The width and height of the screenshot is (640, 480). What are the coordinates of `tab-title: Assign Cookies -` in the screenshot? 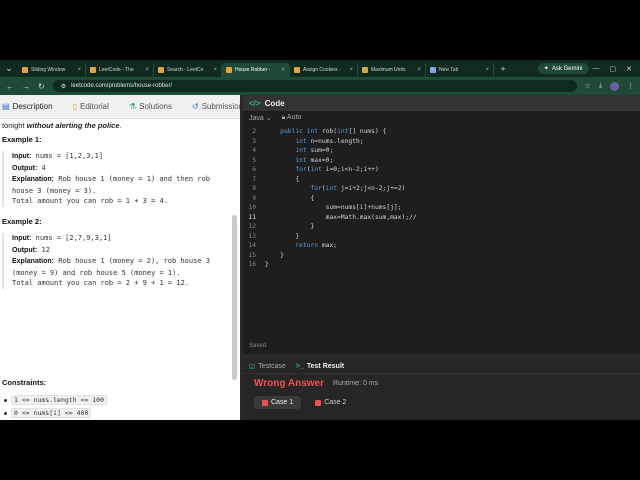 It's located at (322, 70).